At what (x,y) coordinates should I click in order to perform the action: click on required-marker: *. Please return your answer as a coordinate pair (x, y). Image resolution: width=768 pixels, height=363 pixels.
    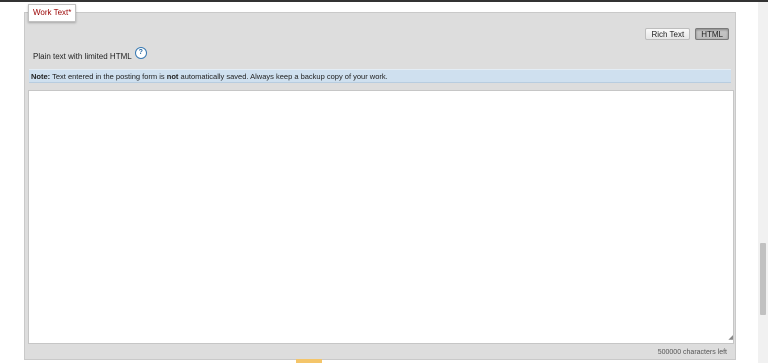
    Looking at the image, I should click on (70, 12).